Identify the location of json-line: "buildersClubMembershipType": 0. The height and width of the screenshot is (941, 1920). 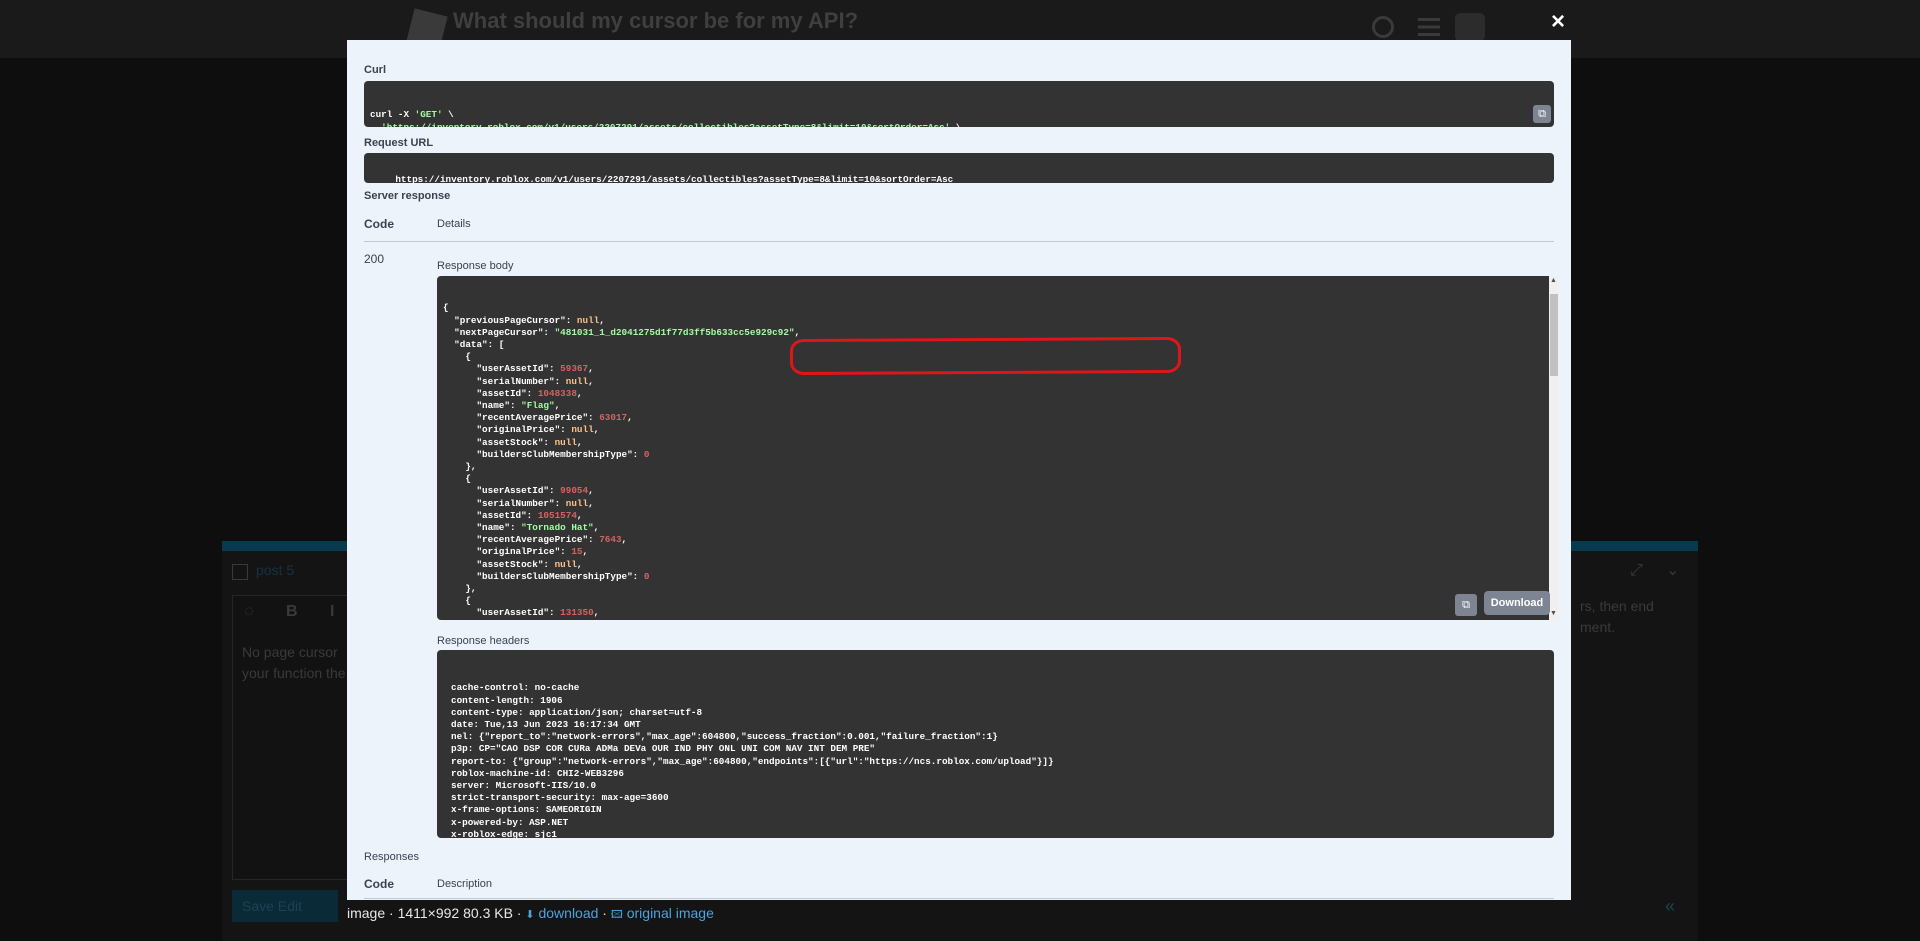
(993, 577).